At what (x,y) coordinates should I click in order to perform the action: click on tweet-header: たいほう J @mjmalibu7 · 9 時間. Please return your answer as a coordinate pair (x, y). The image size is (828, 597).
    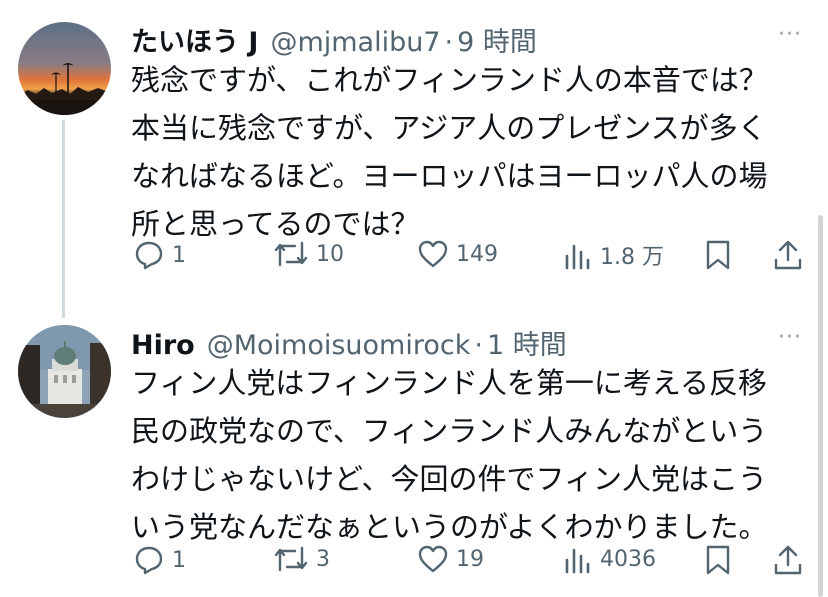
    Looking at the image, I should click on (334, 39).